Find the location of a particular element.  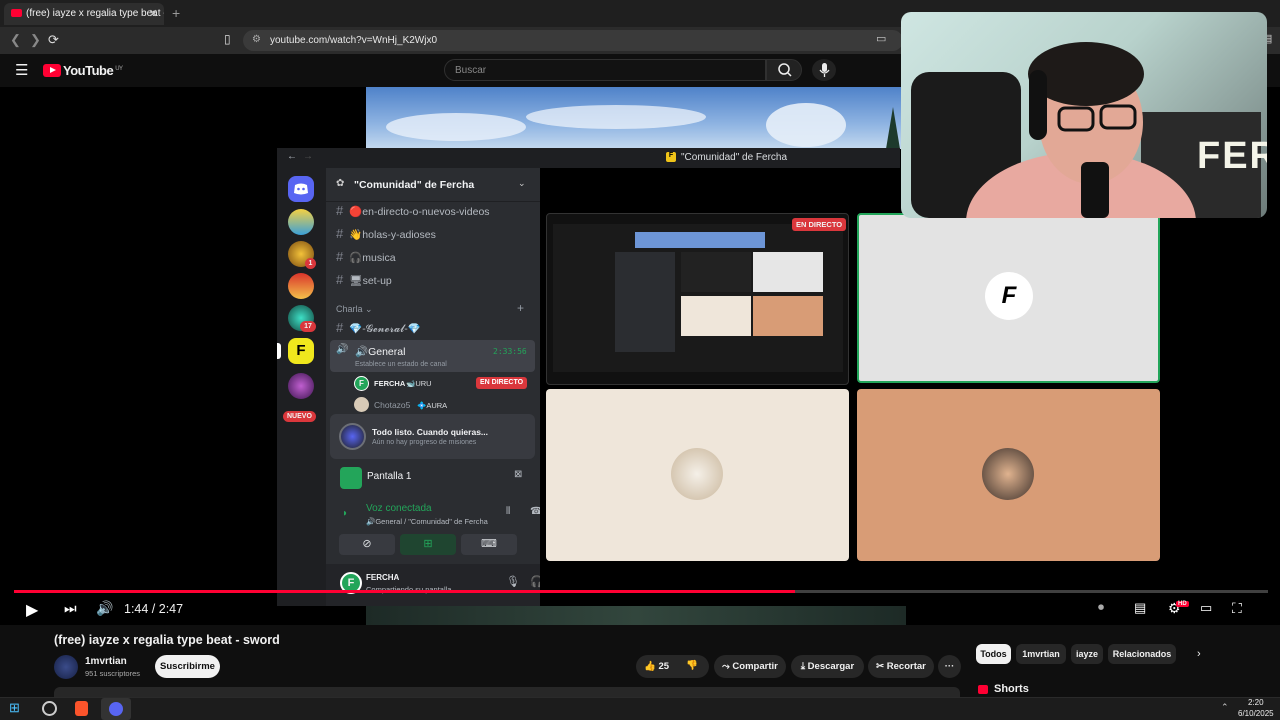

cast-icon: ▭ is located at coordinates (881, 38).